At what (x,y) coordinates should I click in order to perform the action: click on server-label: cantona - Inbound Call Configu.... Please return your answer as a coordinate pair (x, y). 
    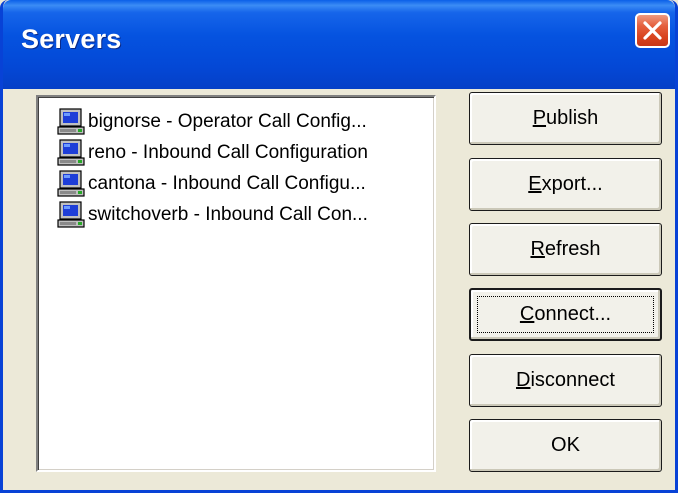
    Looking at the image, I should click on (227, 183).